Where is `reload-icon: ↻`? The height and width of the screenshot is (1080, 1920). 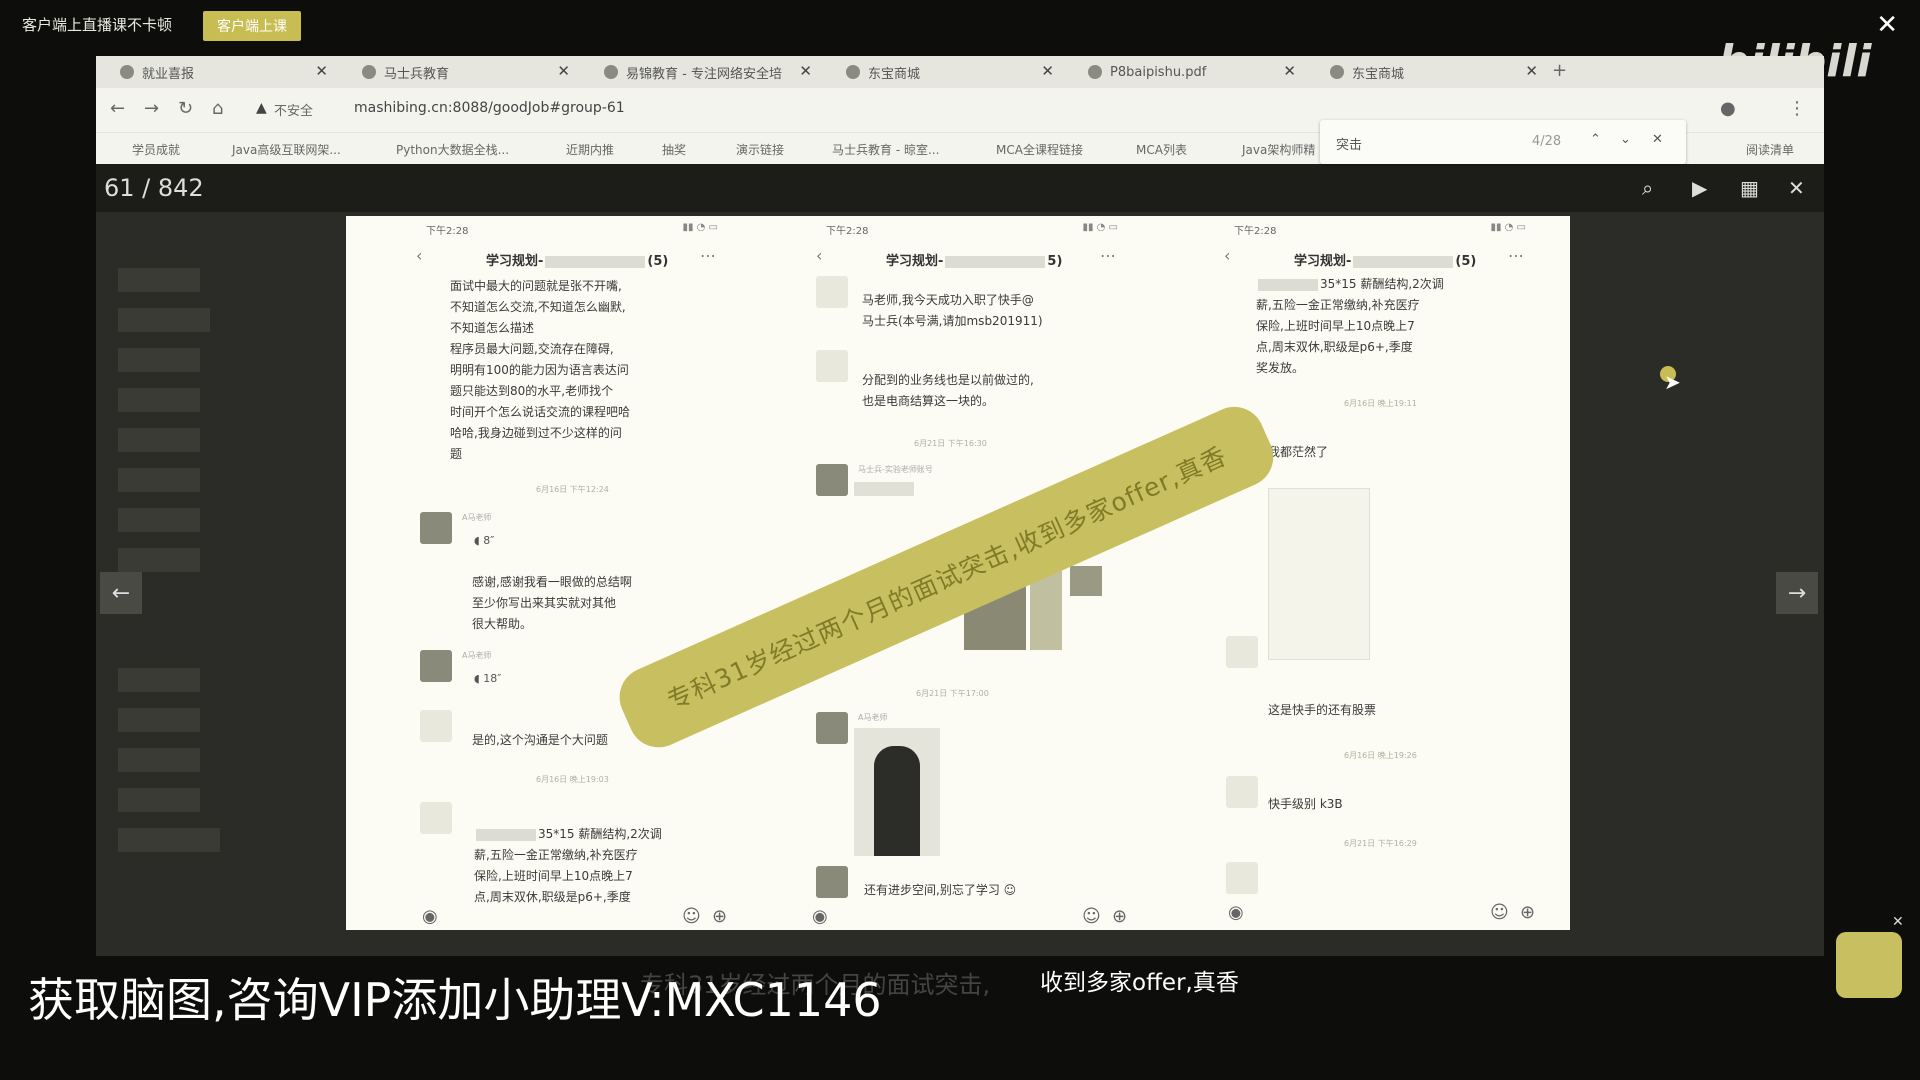
reload-icon: ↻ is located at coordinates (185, 108).